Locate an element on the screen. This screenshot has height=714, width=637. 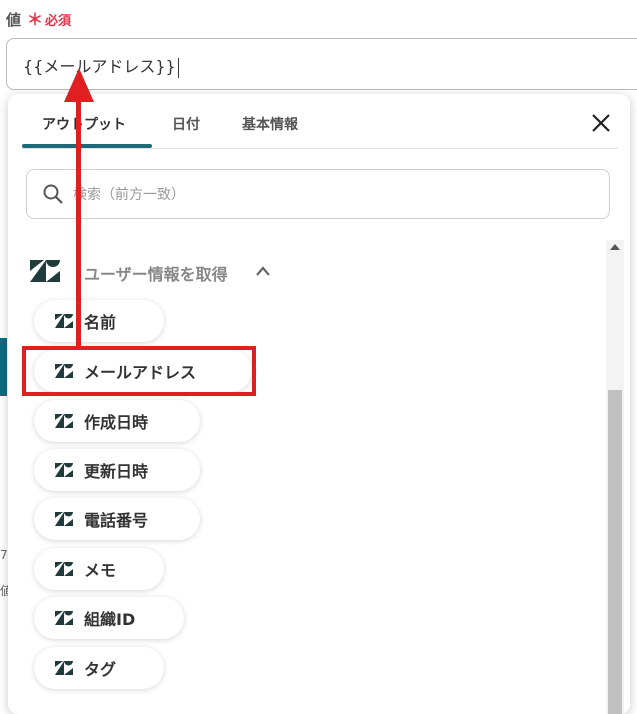
tab-output: アウトプット is located at coordinates (84, 124).